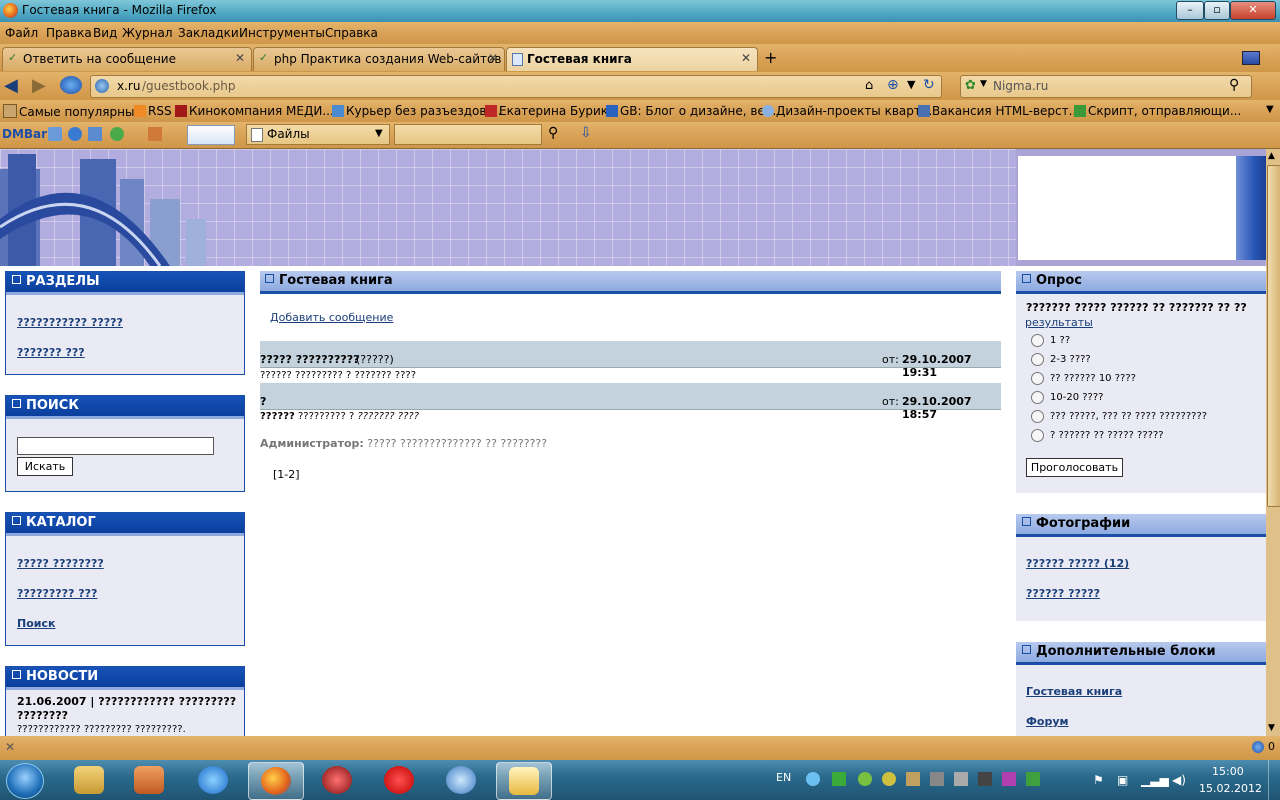 The image size is (1280, 800). I want to click on pager: [1-2], so click(286, 474).